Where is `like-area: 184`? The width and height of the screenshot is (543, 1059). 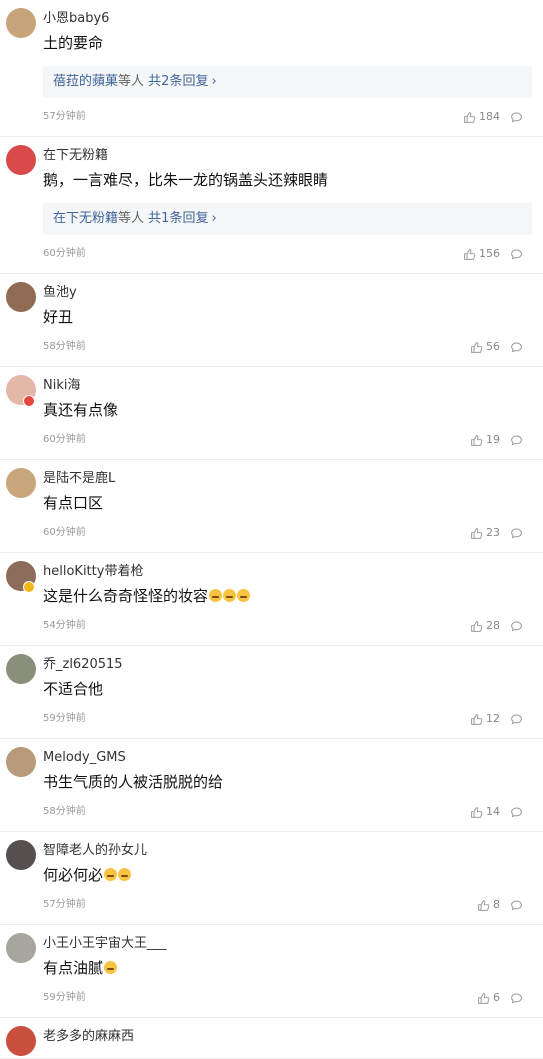
like-area: 184 is located at coordinates (493, 117).